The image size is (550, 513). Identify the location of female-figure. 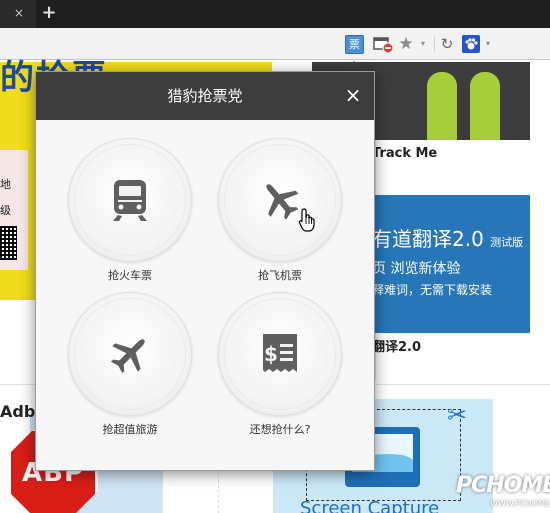
(485, 106).